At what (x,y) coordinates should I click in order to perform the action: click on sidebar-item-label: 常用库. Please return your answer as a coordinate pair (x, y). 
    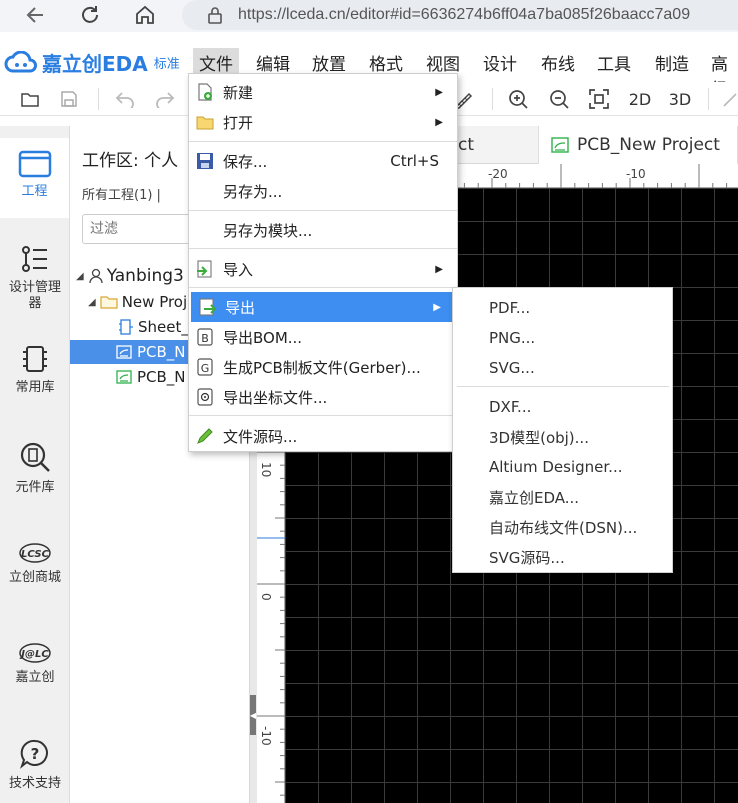
    Looking at the image, I should click on (35, 387).